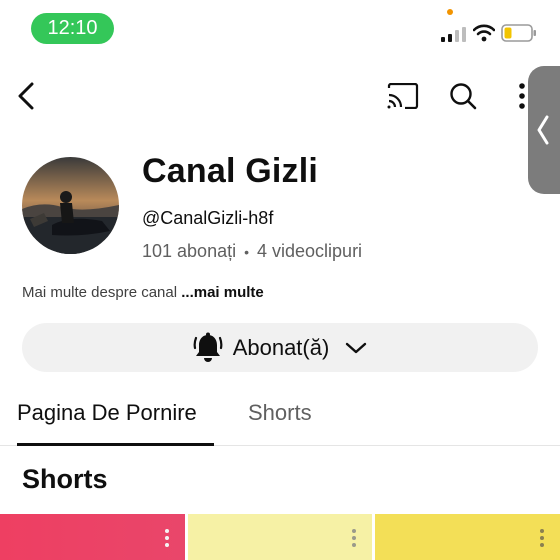 The image size is (560, 560). What do you see at coordinates (280, 96) in the screenshot?
I see `top-app-bar` at bounding box center [280, 96].